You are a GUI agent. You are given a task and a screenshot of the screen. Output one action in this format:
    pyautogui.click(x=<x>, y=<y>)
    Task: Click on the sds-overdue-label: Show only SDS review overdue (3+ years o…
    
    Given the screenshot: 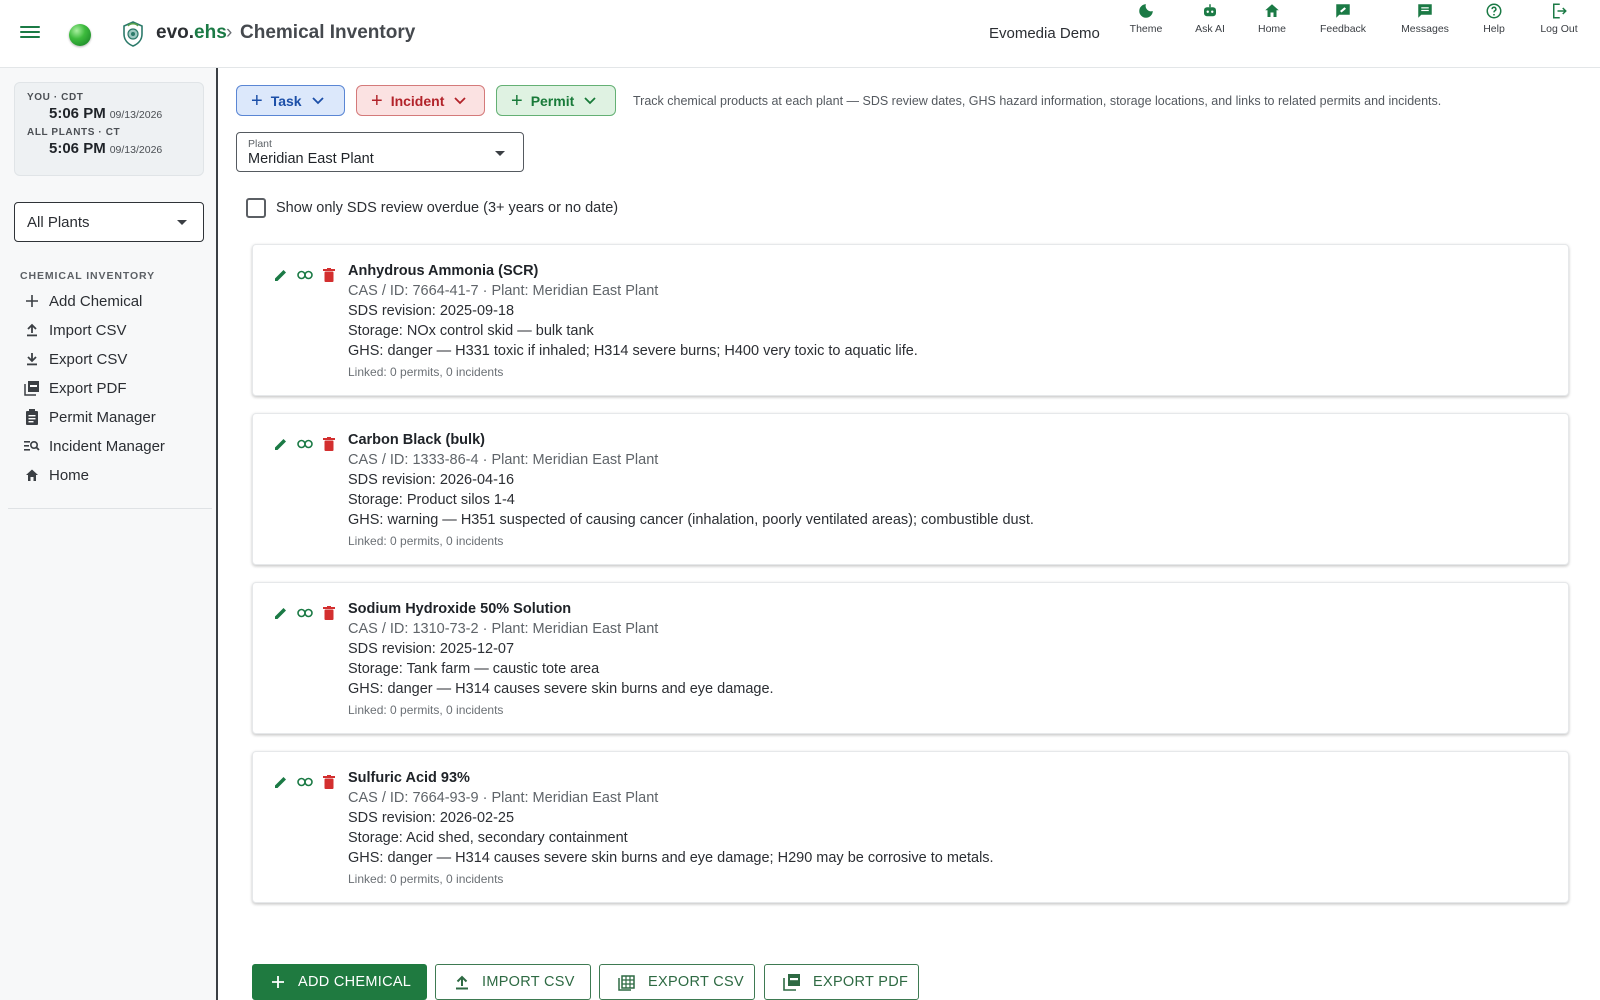 What is the action you would take?
    pyautogui.click(x=447, y=208)
    